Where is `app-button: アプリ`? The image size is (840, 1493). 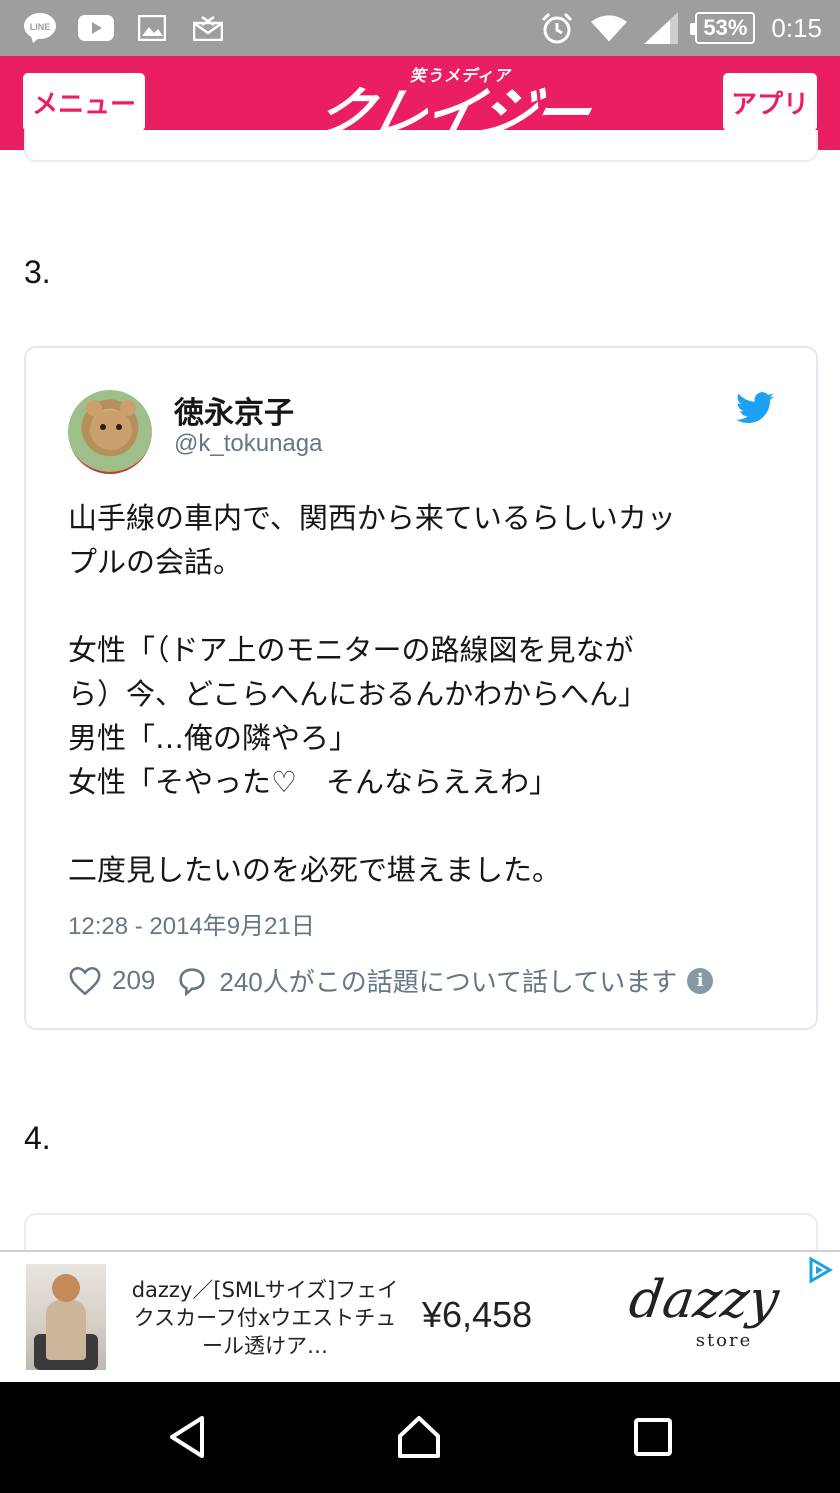
app-button: アプリ is located at coordinates (770, 102).